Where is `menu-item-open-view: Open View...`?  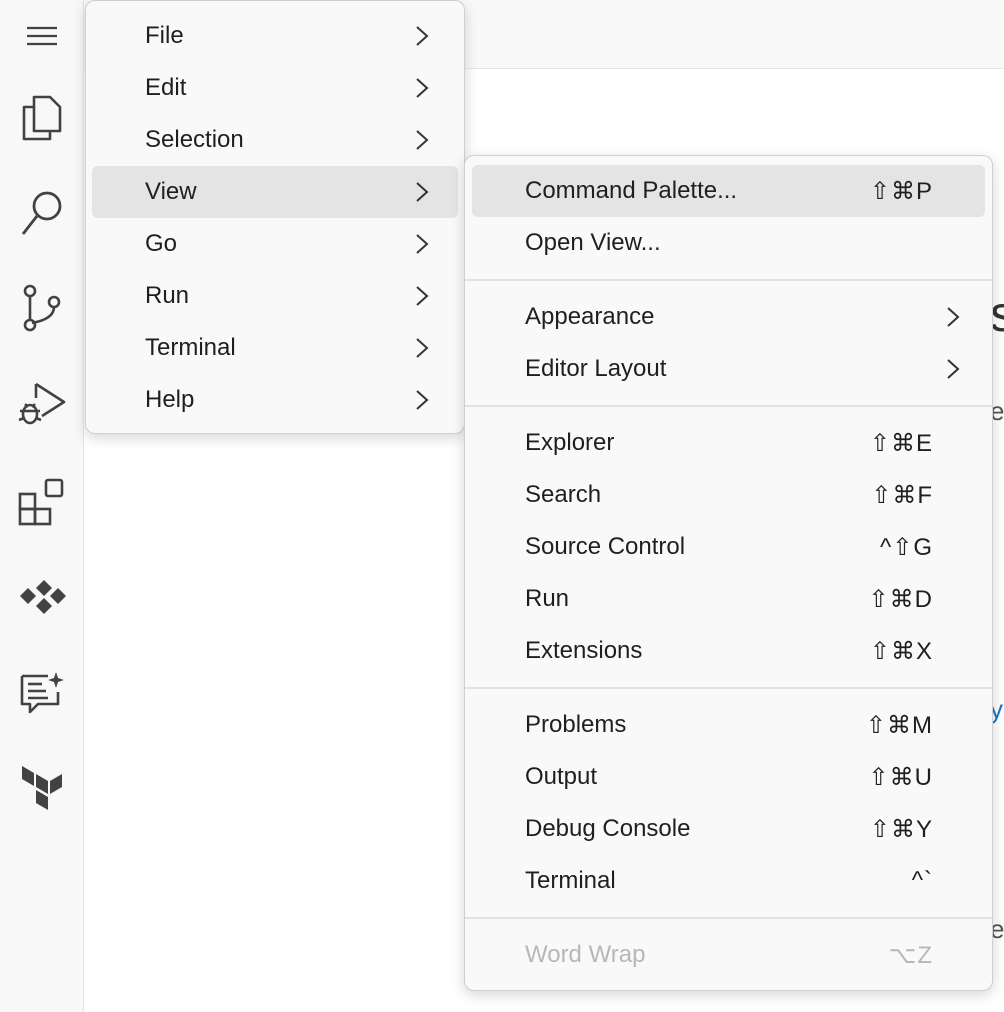 menu-item-open-view: Open View... is located at coordinates (728, 243).